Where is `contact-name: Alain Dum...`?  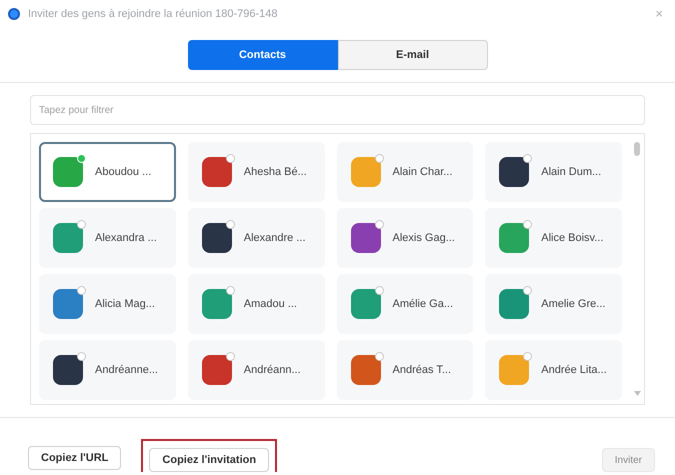 contact-name: Alain Dum... is located at coordinates (571, 172).